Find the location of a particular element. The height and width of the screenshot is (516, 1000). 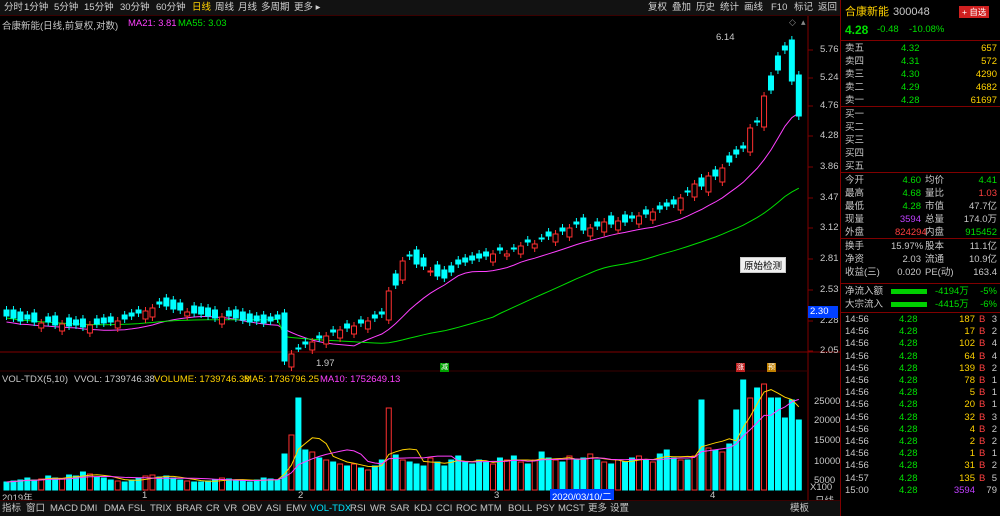

signal-mark-zhang: 涨 is located at coordinates (740, 367).